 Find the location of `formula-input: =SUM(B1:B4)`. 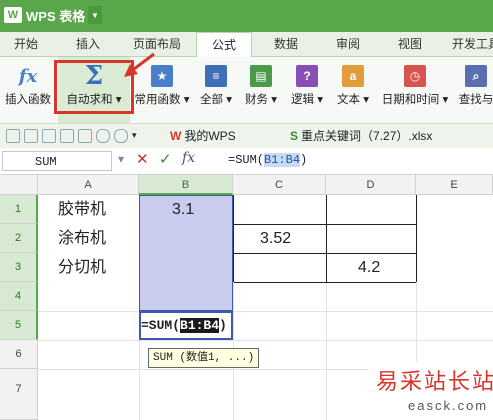

formula-input: =SUM(B1:B4) is located at coordinates (267, 160).